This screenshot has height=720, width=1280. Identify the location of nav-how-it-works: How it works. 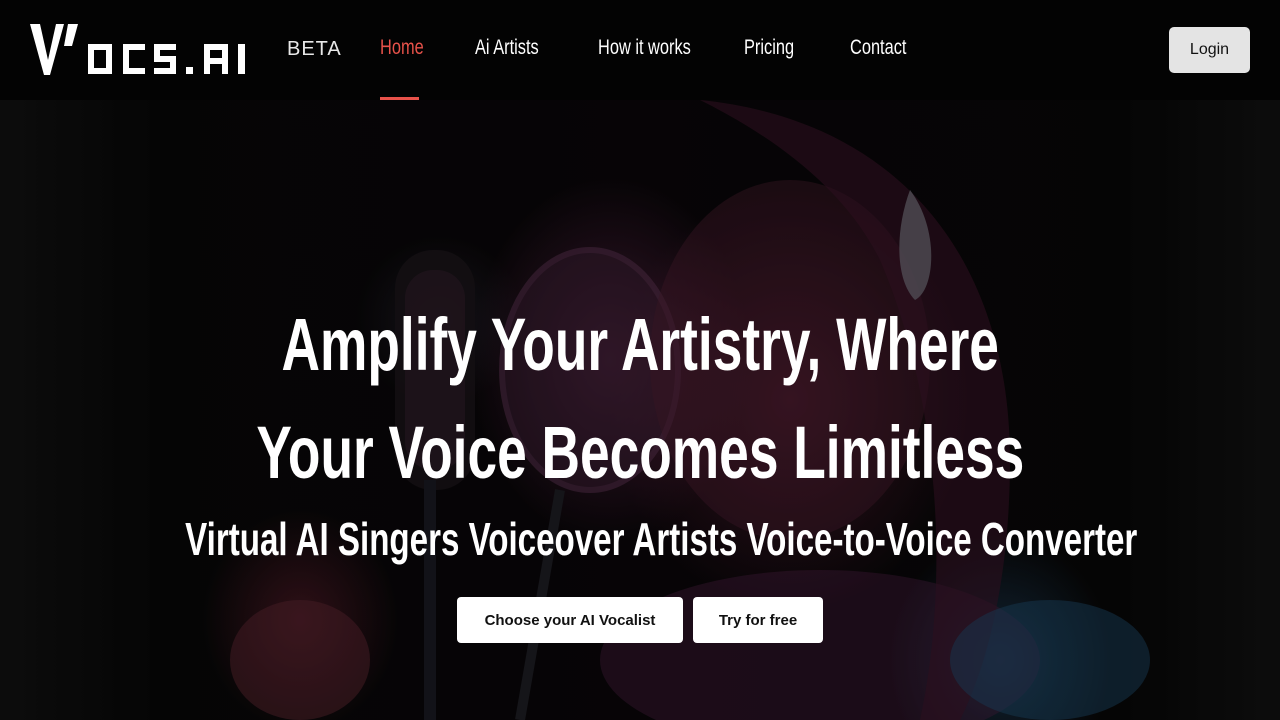
(644, 68).